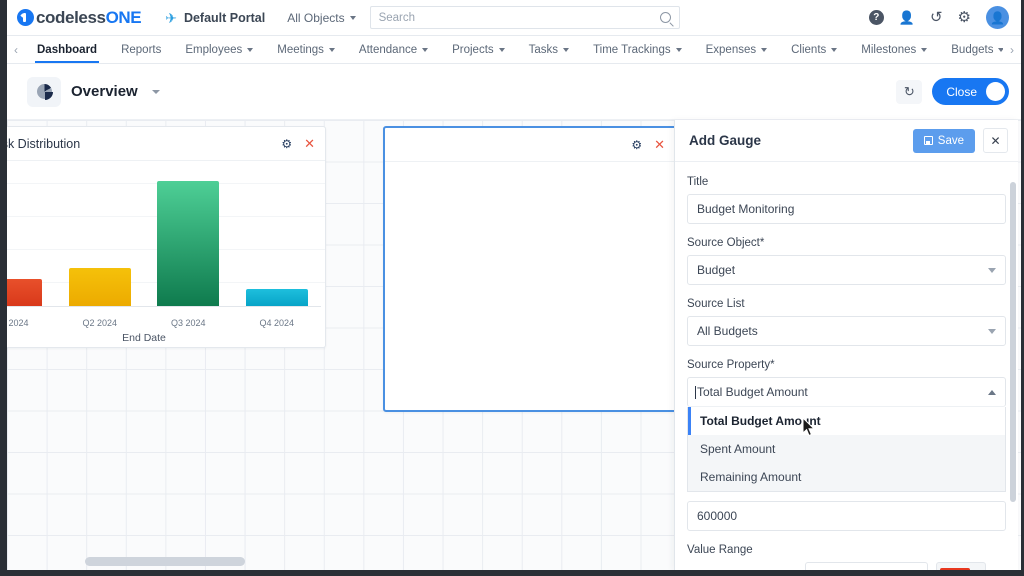  Describe the element at coordinates (907, 17) in the screenshot. I see `add-user-icon: 👤` at that location.